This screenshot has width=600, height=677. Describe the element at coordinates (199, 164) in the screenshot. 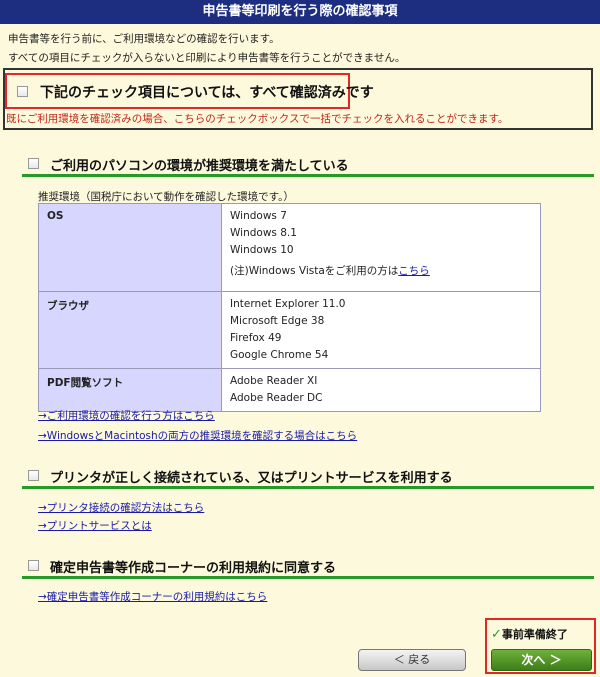

I see `env-section-title: ご利用のパソコンの環境が推奨環境を満たしている` at that location.